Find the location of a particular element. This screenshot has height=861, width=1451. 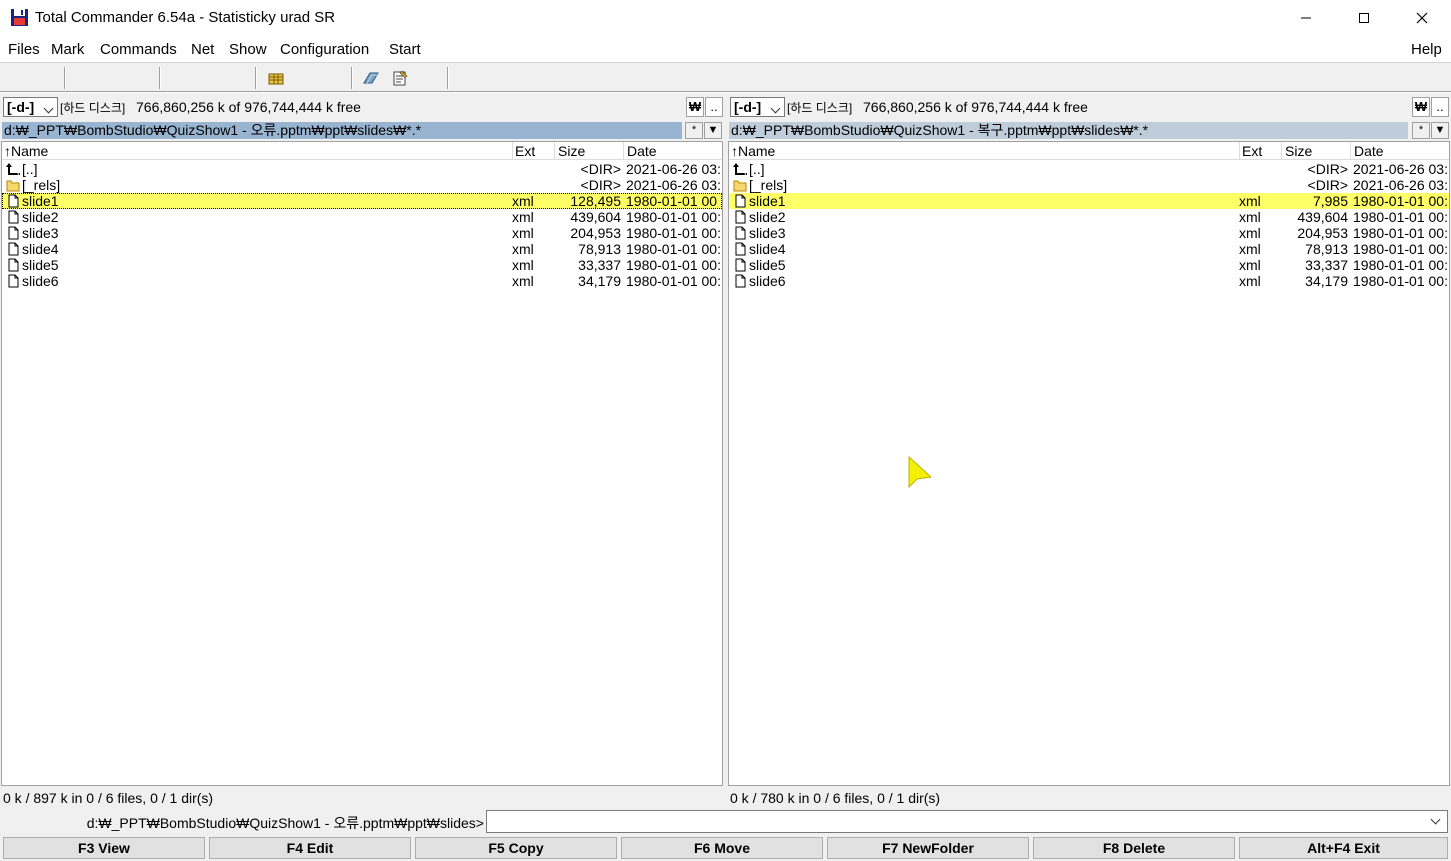

right-hotlist-button: ▼ is located at coordinates (1440, 130).